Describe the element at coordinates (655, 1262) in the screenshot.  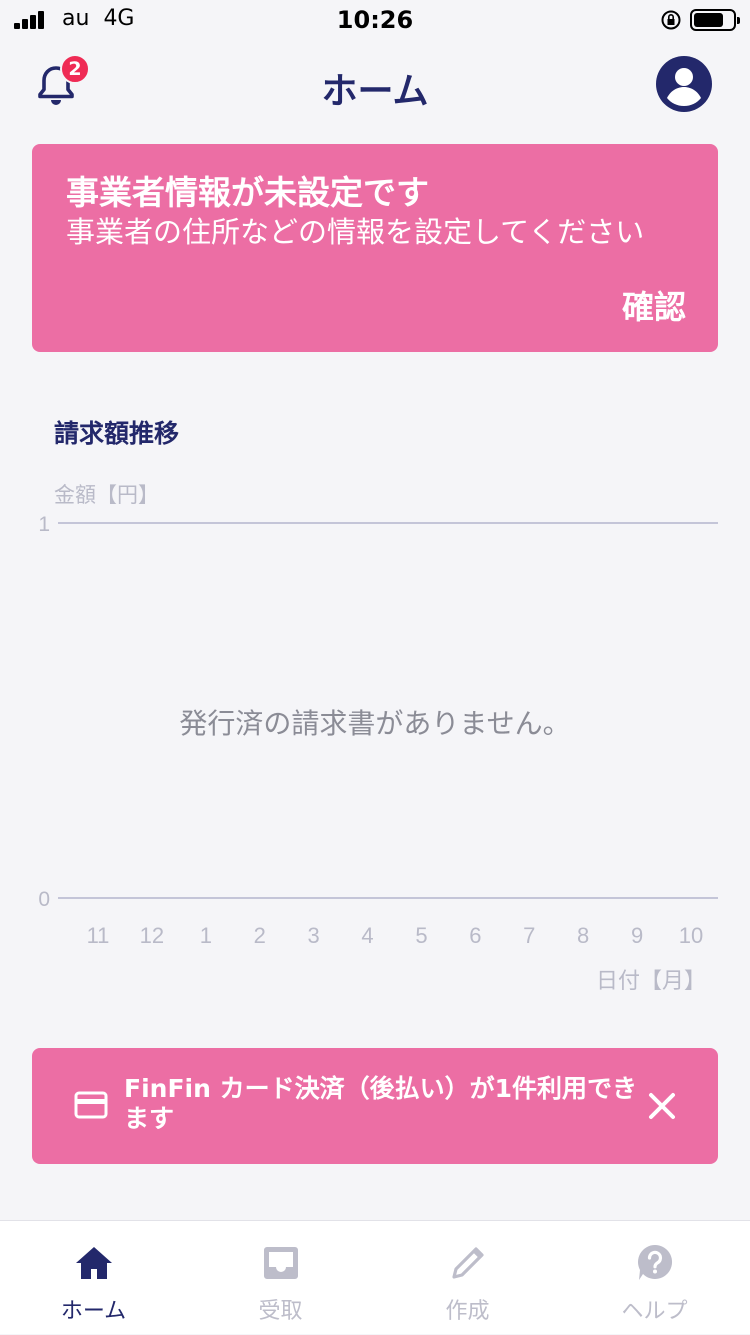
I see `help-circle-icon` at that location.